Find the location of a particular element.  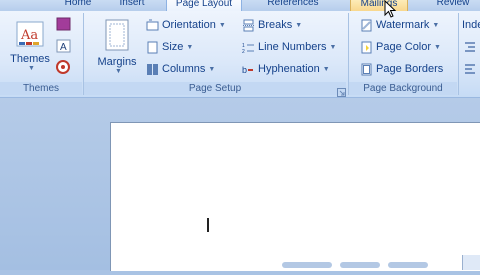

tab-home: Home is located at coordinates (78, 5).